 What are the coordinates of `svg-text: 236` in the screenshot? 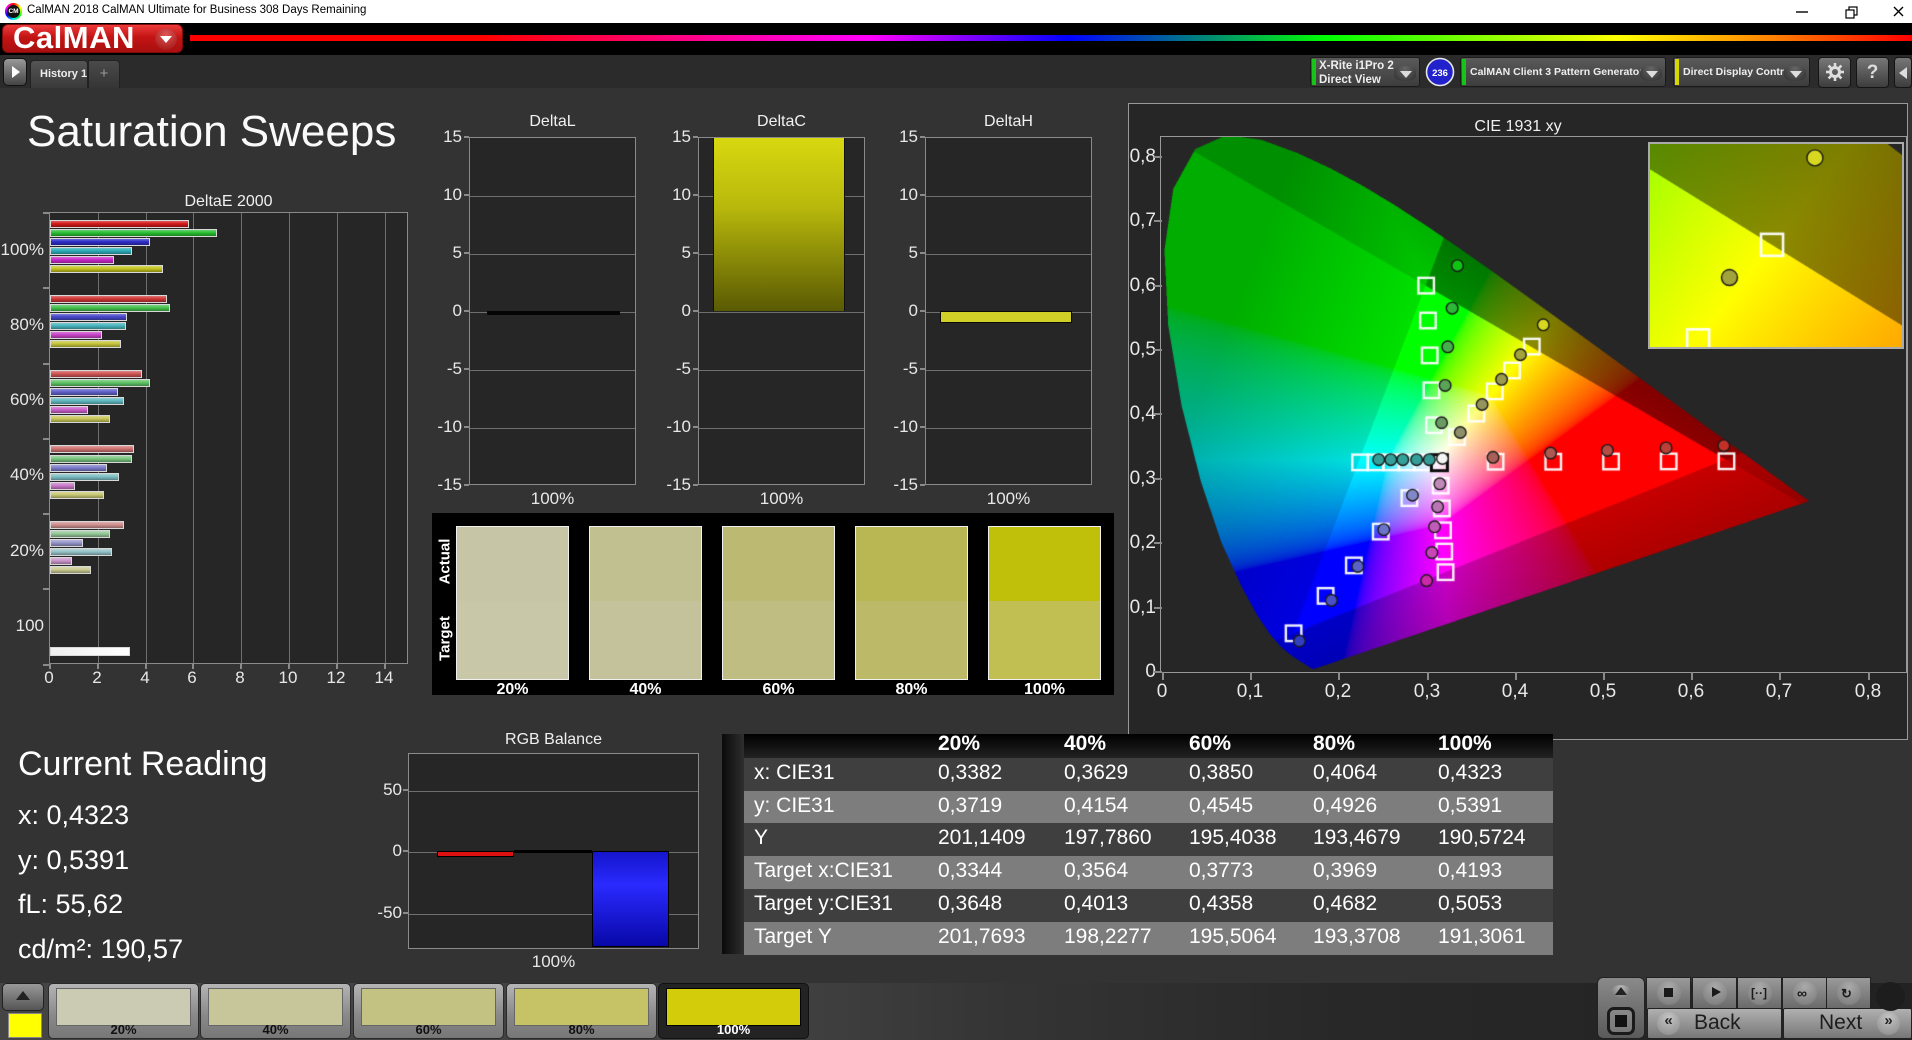 It's located at (1440, 73).